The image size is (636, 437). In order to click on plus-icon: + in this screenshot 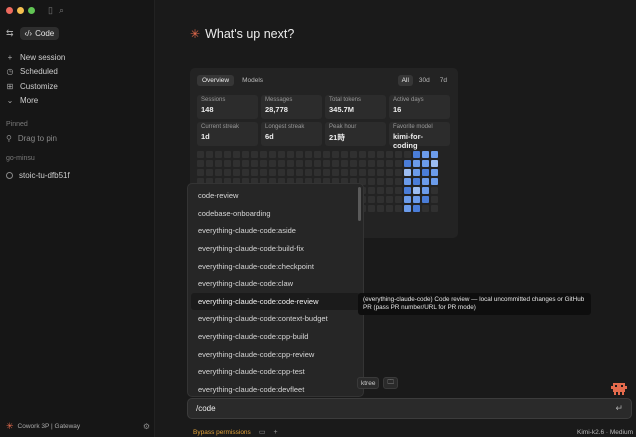, I will do `click(10, 57)`.